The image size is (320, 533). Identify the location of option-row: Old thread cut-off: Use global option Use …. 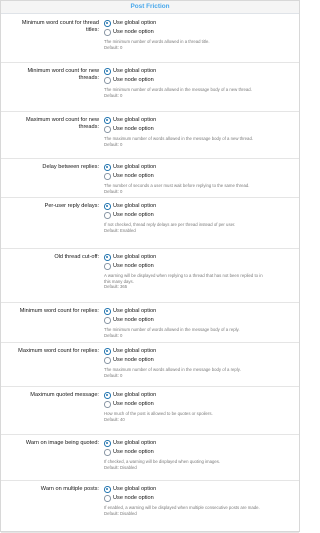
(150, 276).